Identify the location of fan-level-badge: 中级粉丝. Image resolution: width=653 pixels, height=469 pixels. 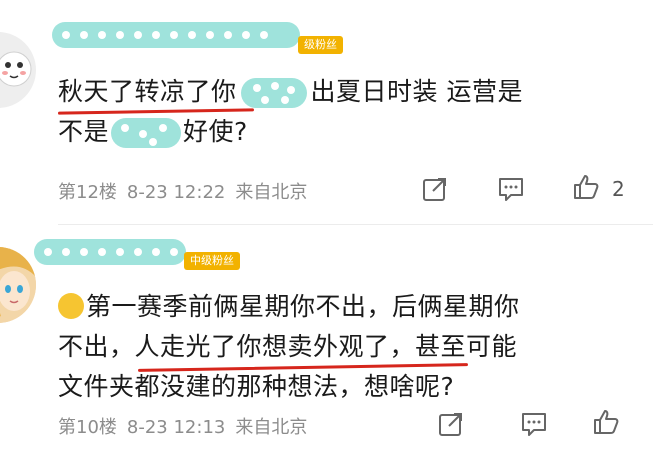
(212, 261).